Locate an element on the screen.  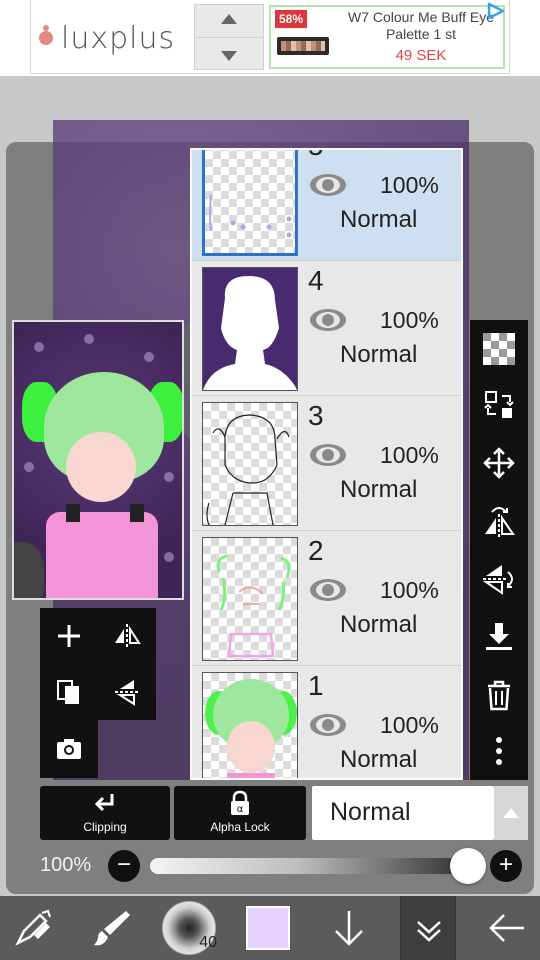
merge-down-button is located at coordinates (499, 637).